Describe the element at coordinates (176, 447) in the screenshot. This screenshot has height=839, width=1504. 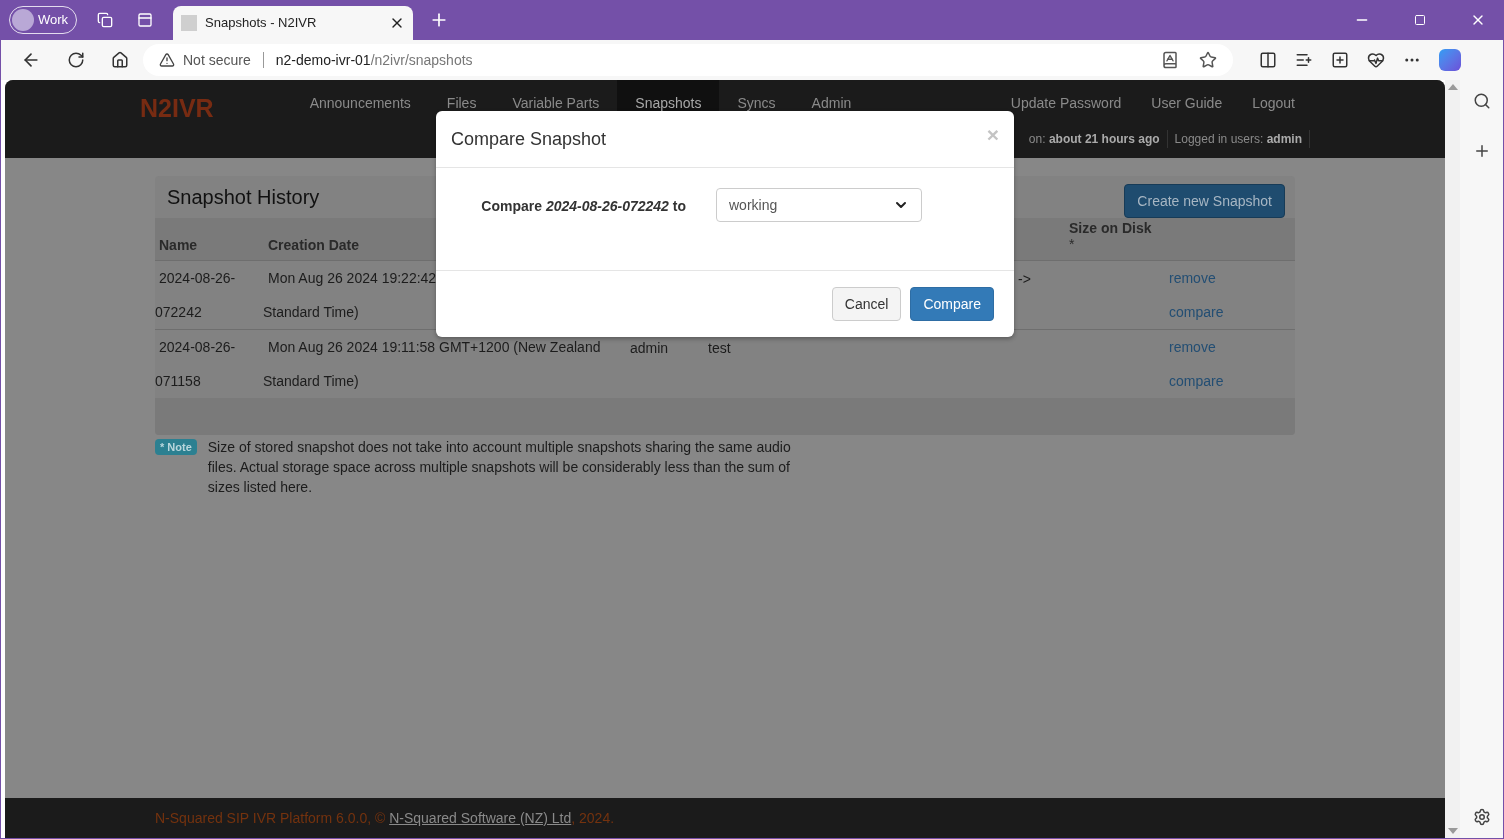
I see `note-badge: * Note` at that location.